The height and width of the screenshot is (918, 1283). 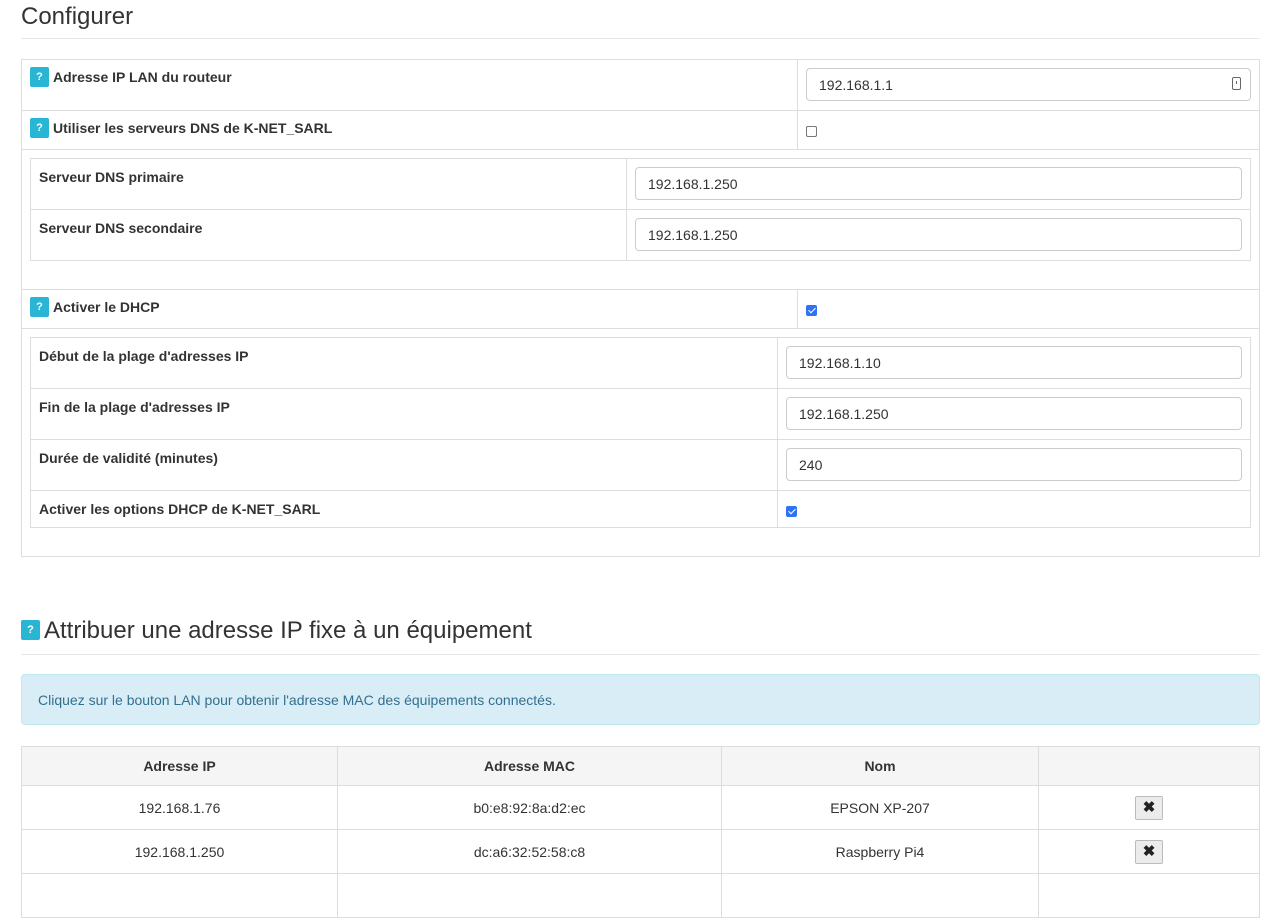 I want to click on lease-label-cell: Durée de validité (minutes), so click(x=404, y=465).